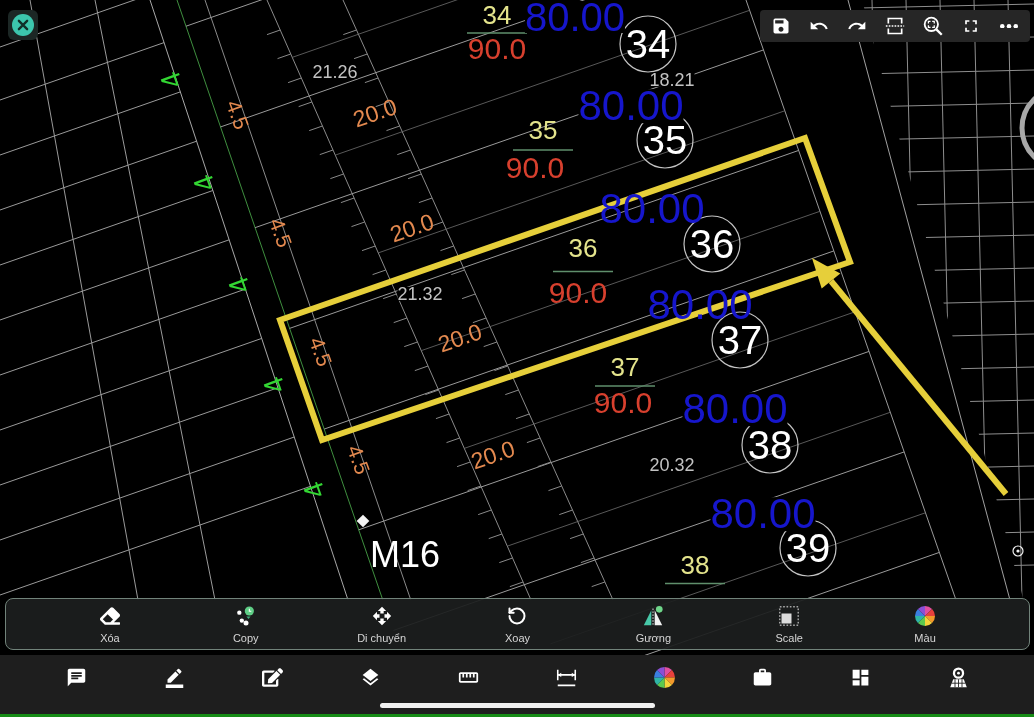 This screenshot has width=1034, height=717. I want to click on edit-icon, so click(272, 677).